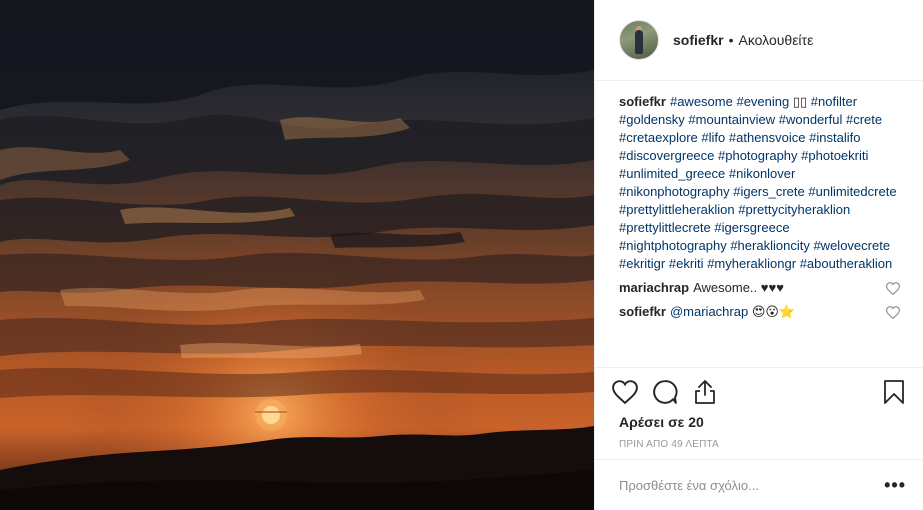 This screenshot has height=510, width=923. I want to click on hashtag-link: #wonderful, so click(811, 119).